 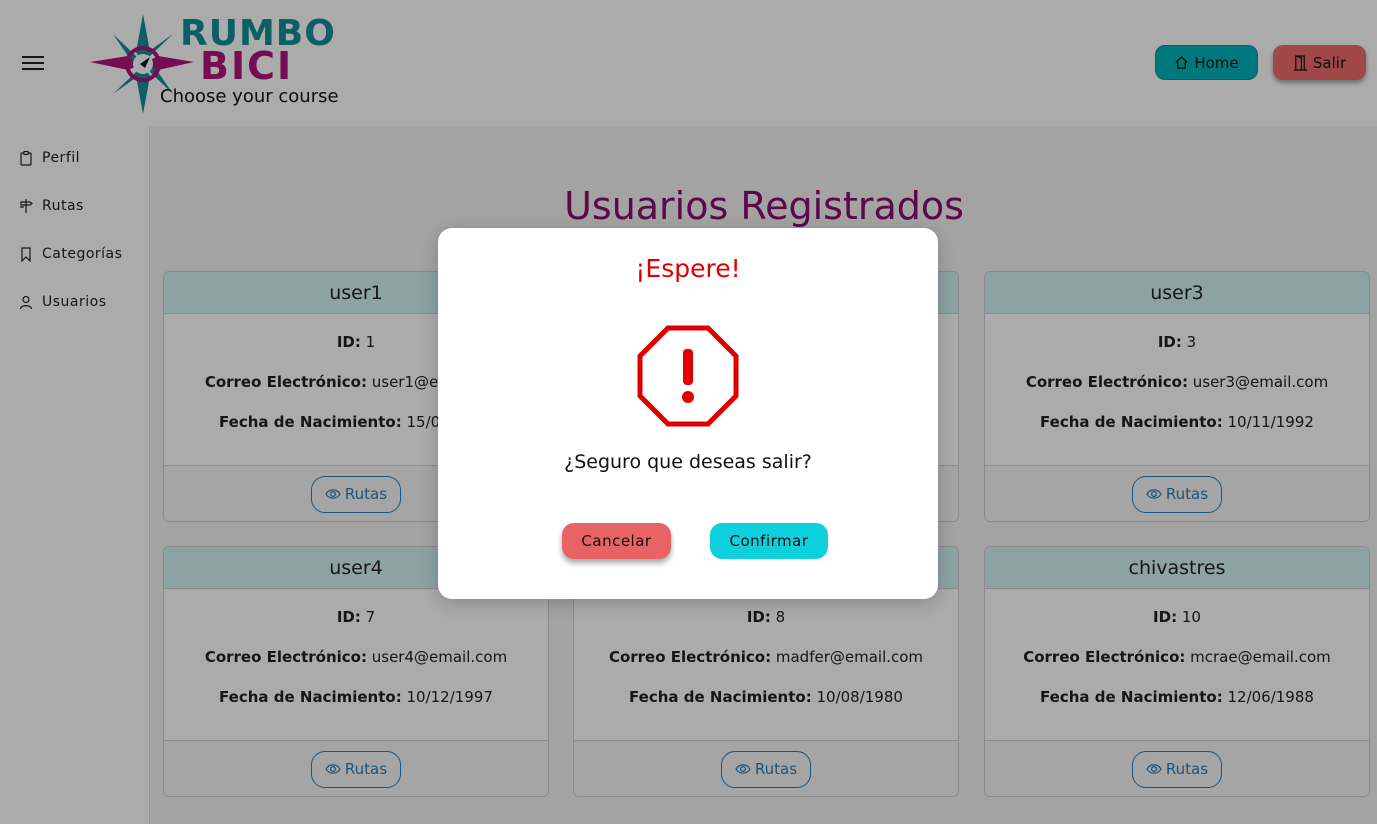 I want to click on warning-icon, so click(x=688, y=378).